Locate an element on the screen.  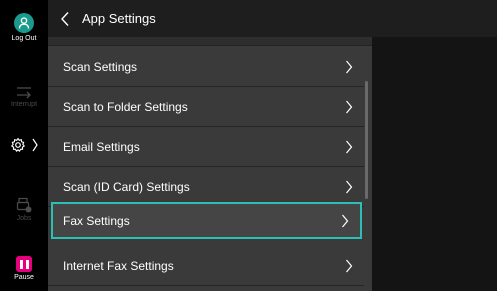
list-scrollbar is located at coordinates (366, 140).